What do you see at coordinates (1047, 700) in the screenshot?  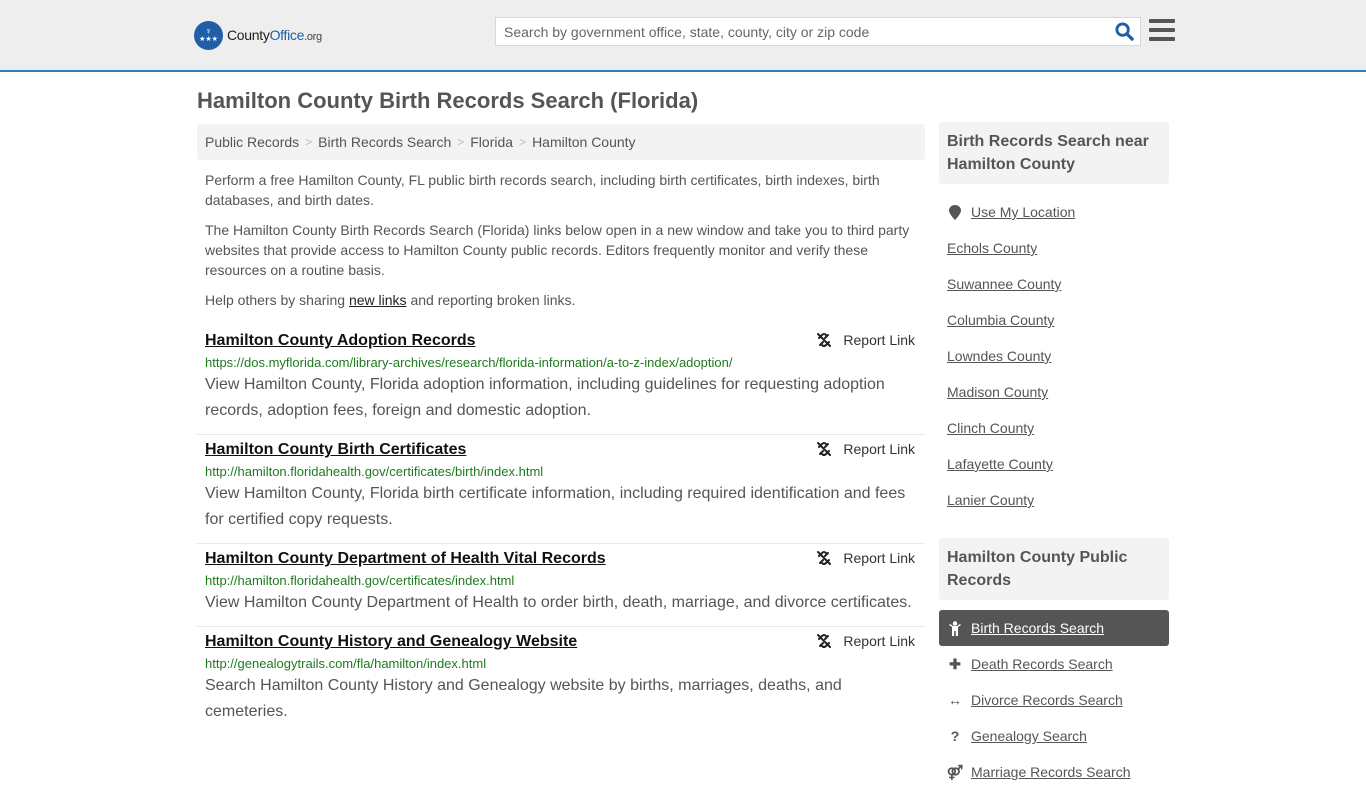 I see `public-record-link: Divorce Records Search` at bounding box center [1047, 700].